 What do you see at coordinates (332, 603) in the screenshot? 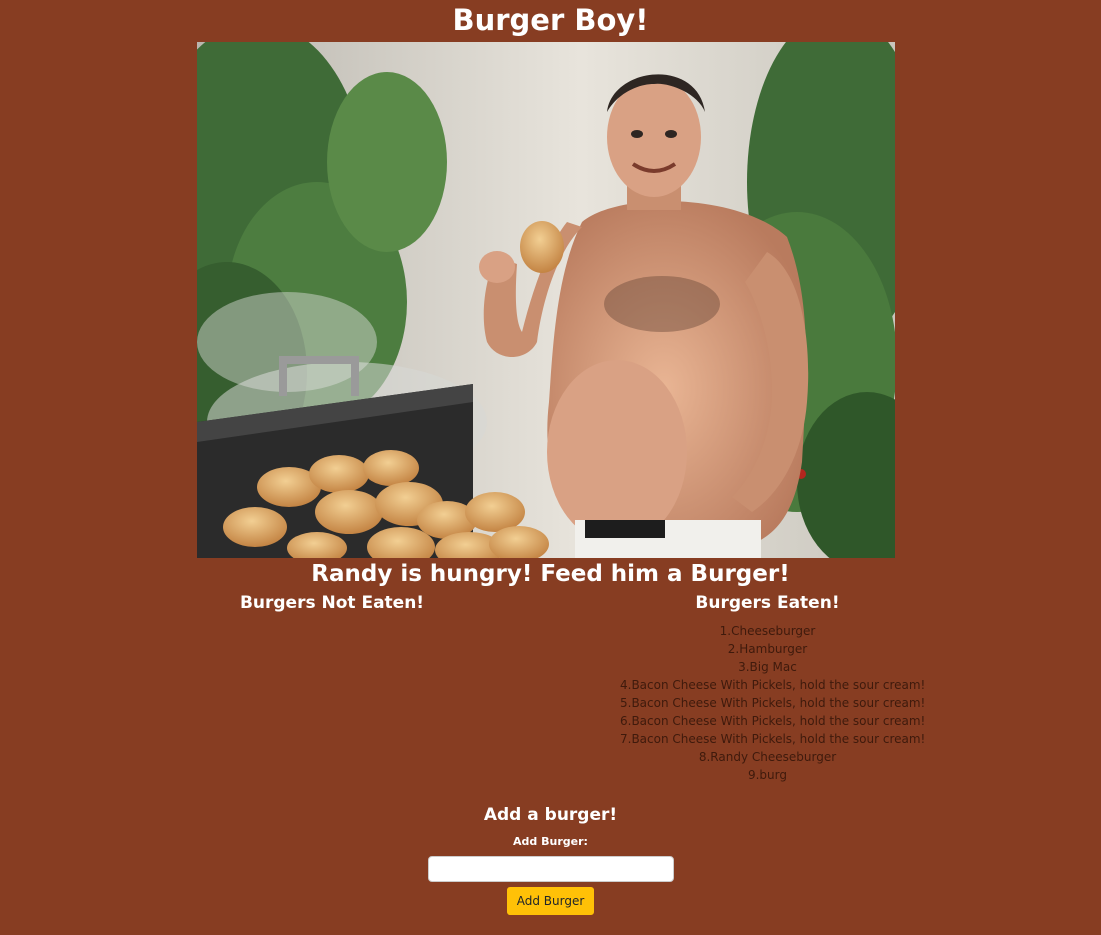
I see `burgers-not-eaten-heading: Burgers Not Eaten!` at bounding box center [332, 603].